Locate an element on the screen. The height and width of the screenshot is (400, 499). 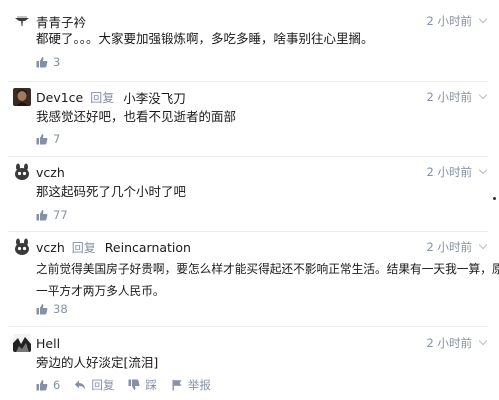
dislike-button: 踩 is located at coordinates (142, 385).